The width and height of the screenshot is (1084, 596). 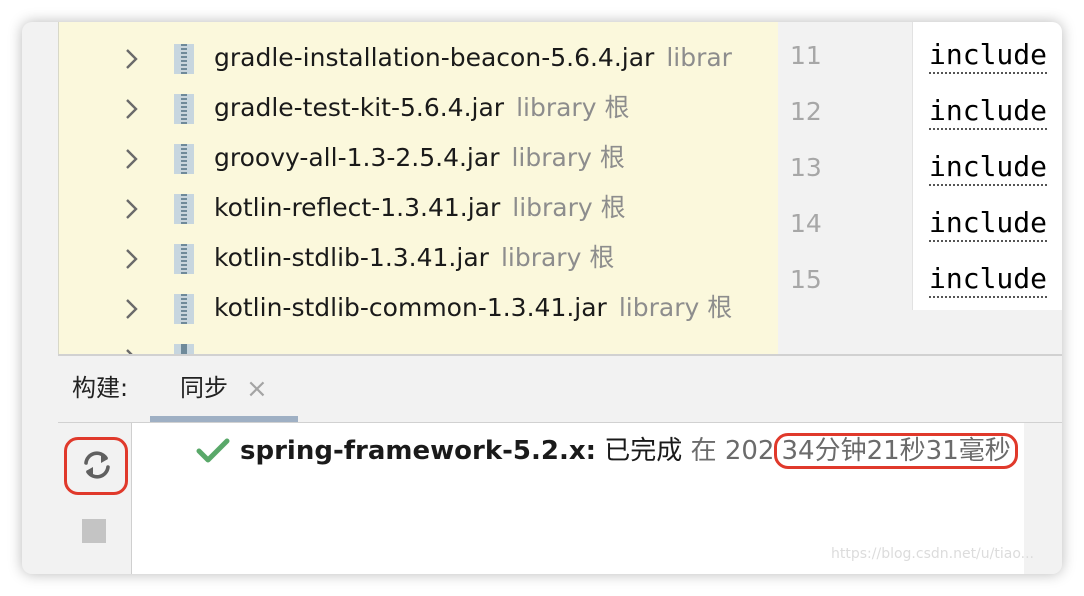 What do you see at coordinates (410, 307) in the screenshot?
I see `jar-name: kotlin-stdlib-common-1.3.41.jar` at bounding box center [410, 307].